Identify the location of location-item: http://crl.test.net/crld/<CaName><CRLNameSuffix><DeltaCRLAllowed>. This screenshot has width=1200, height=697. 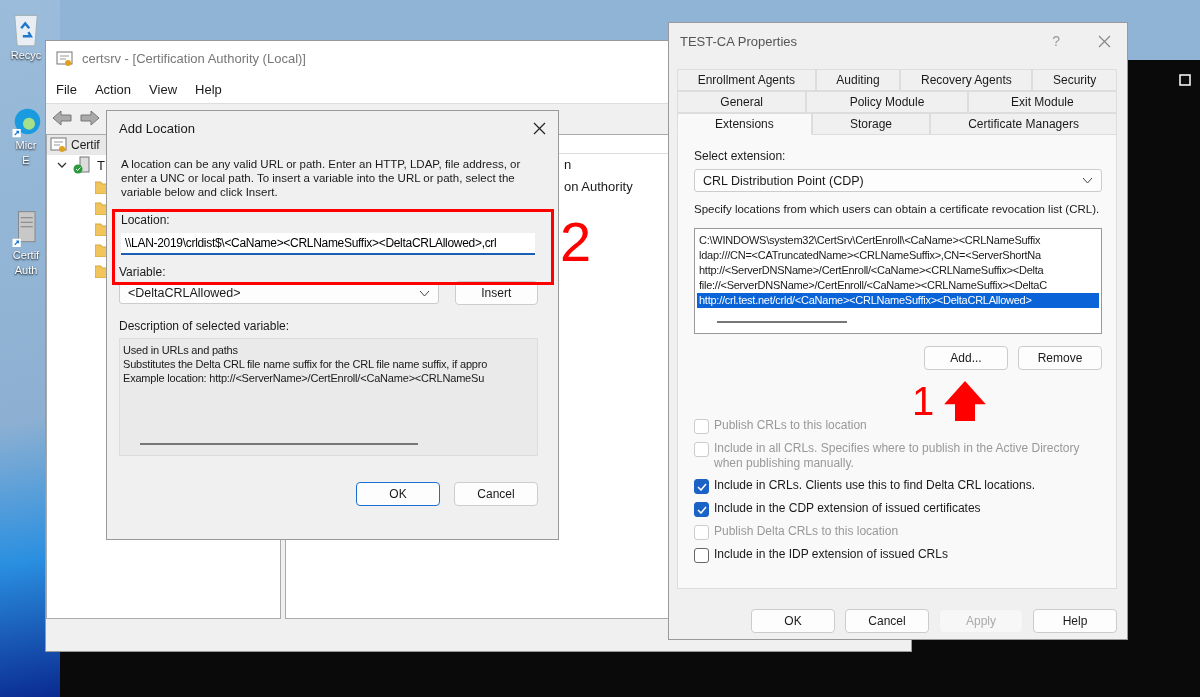
(898, 300).